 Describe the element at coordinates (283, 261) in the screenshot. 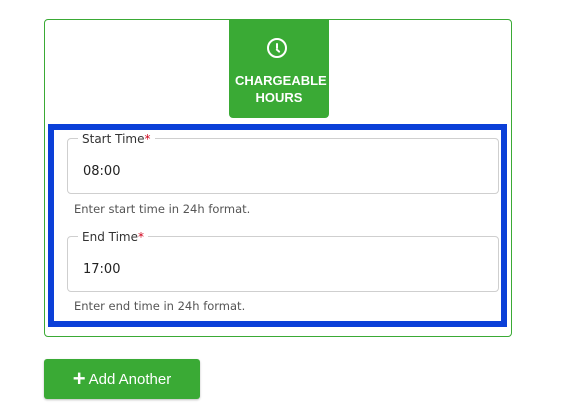

I see `end-time-field: End Time* 17:00` at that location.